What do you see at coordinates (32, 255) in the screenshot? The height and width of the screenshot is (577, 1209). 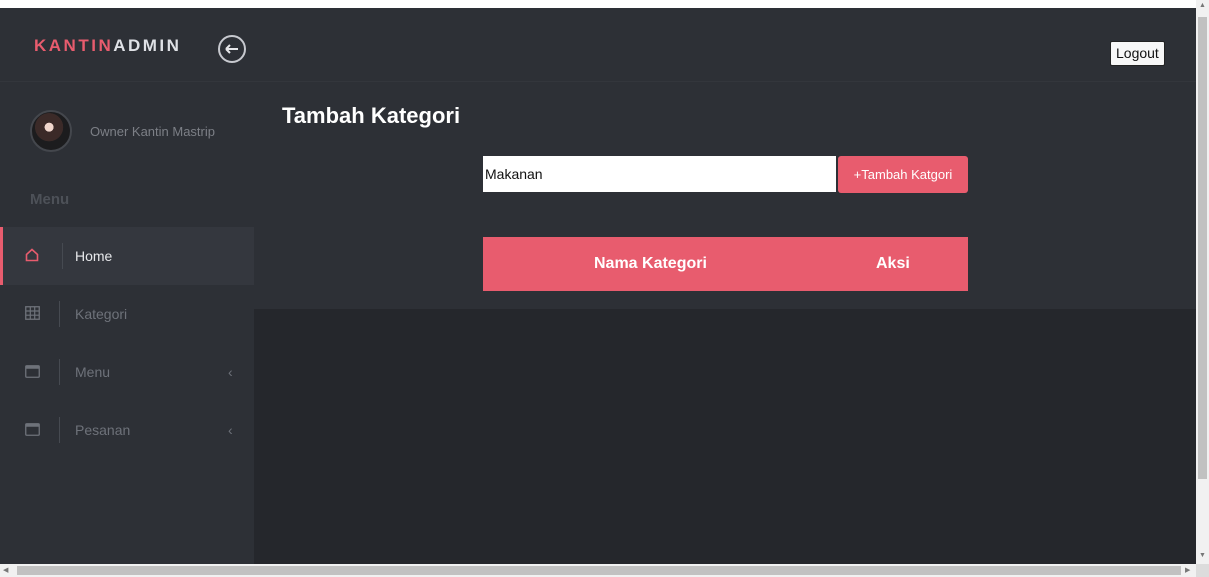 I see `home-icon` at bounding box center [32, 255].